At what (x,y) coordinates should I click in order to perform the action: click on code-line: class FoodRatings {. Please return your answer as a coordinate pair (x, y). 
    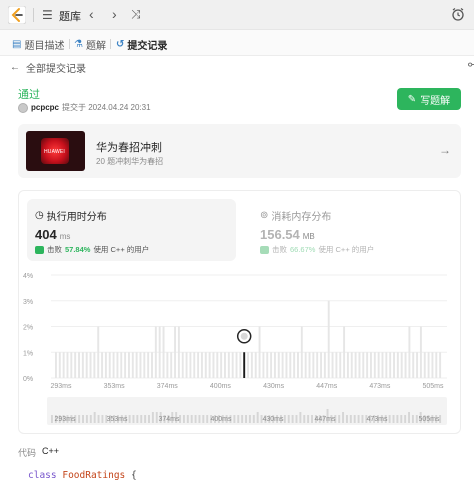
    Looking at the image, I should click on (82, 475).